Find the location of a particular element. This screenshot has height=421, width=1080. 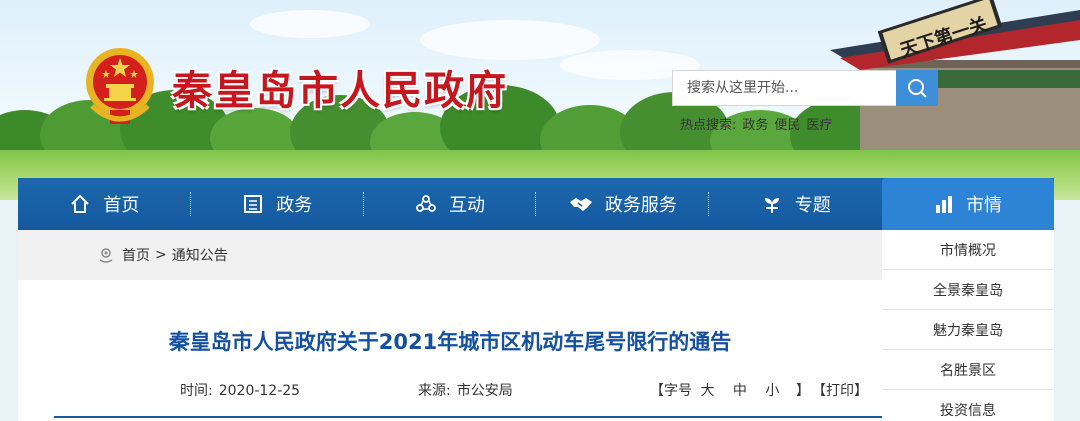

side-item-panorama: 全景秦皇岛 is located at coordinates (968, 290).